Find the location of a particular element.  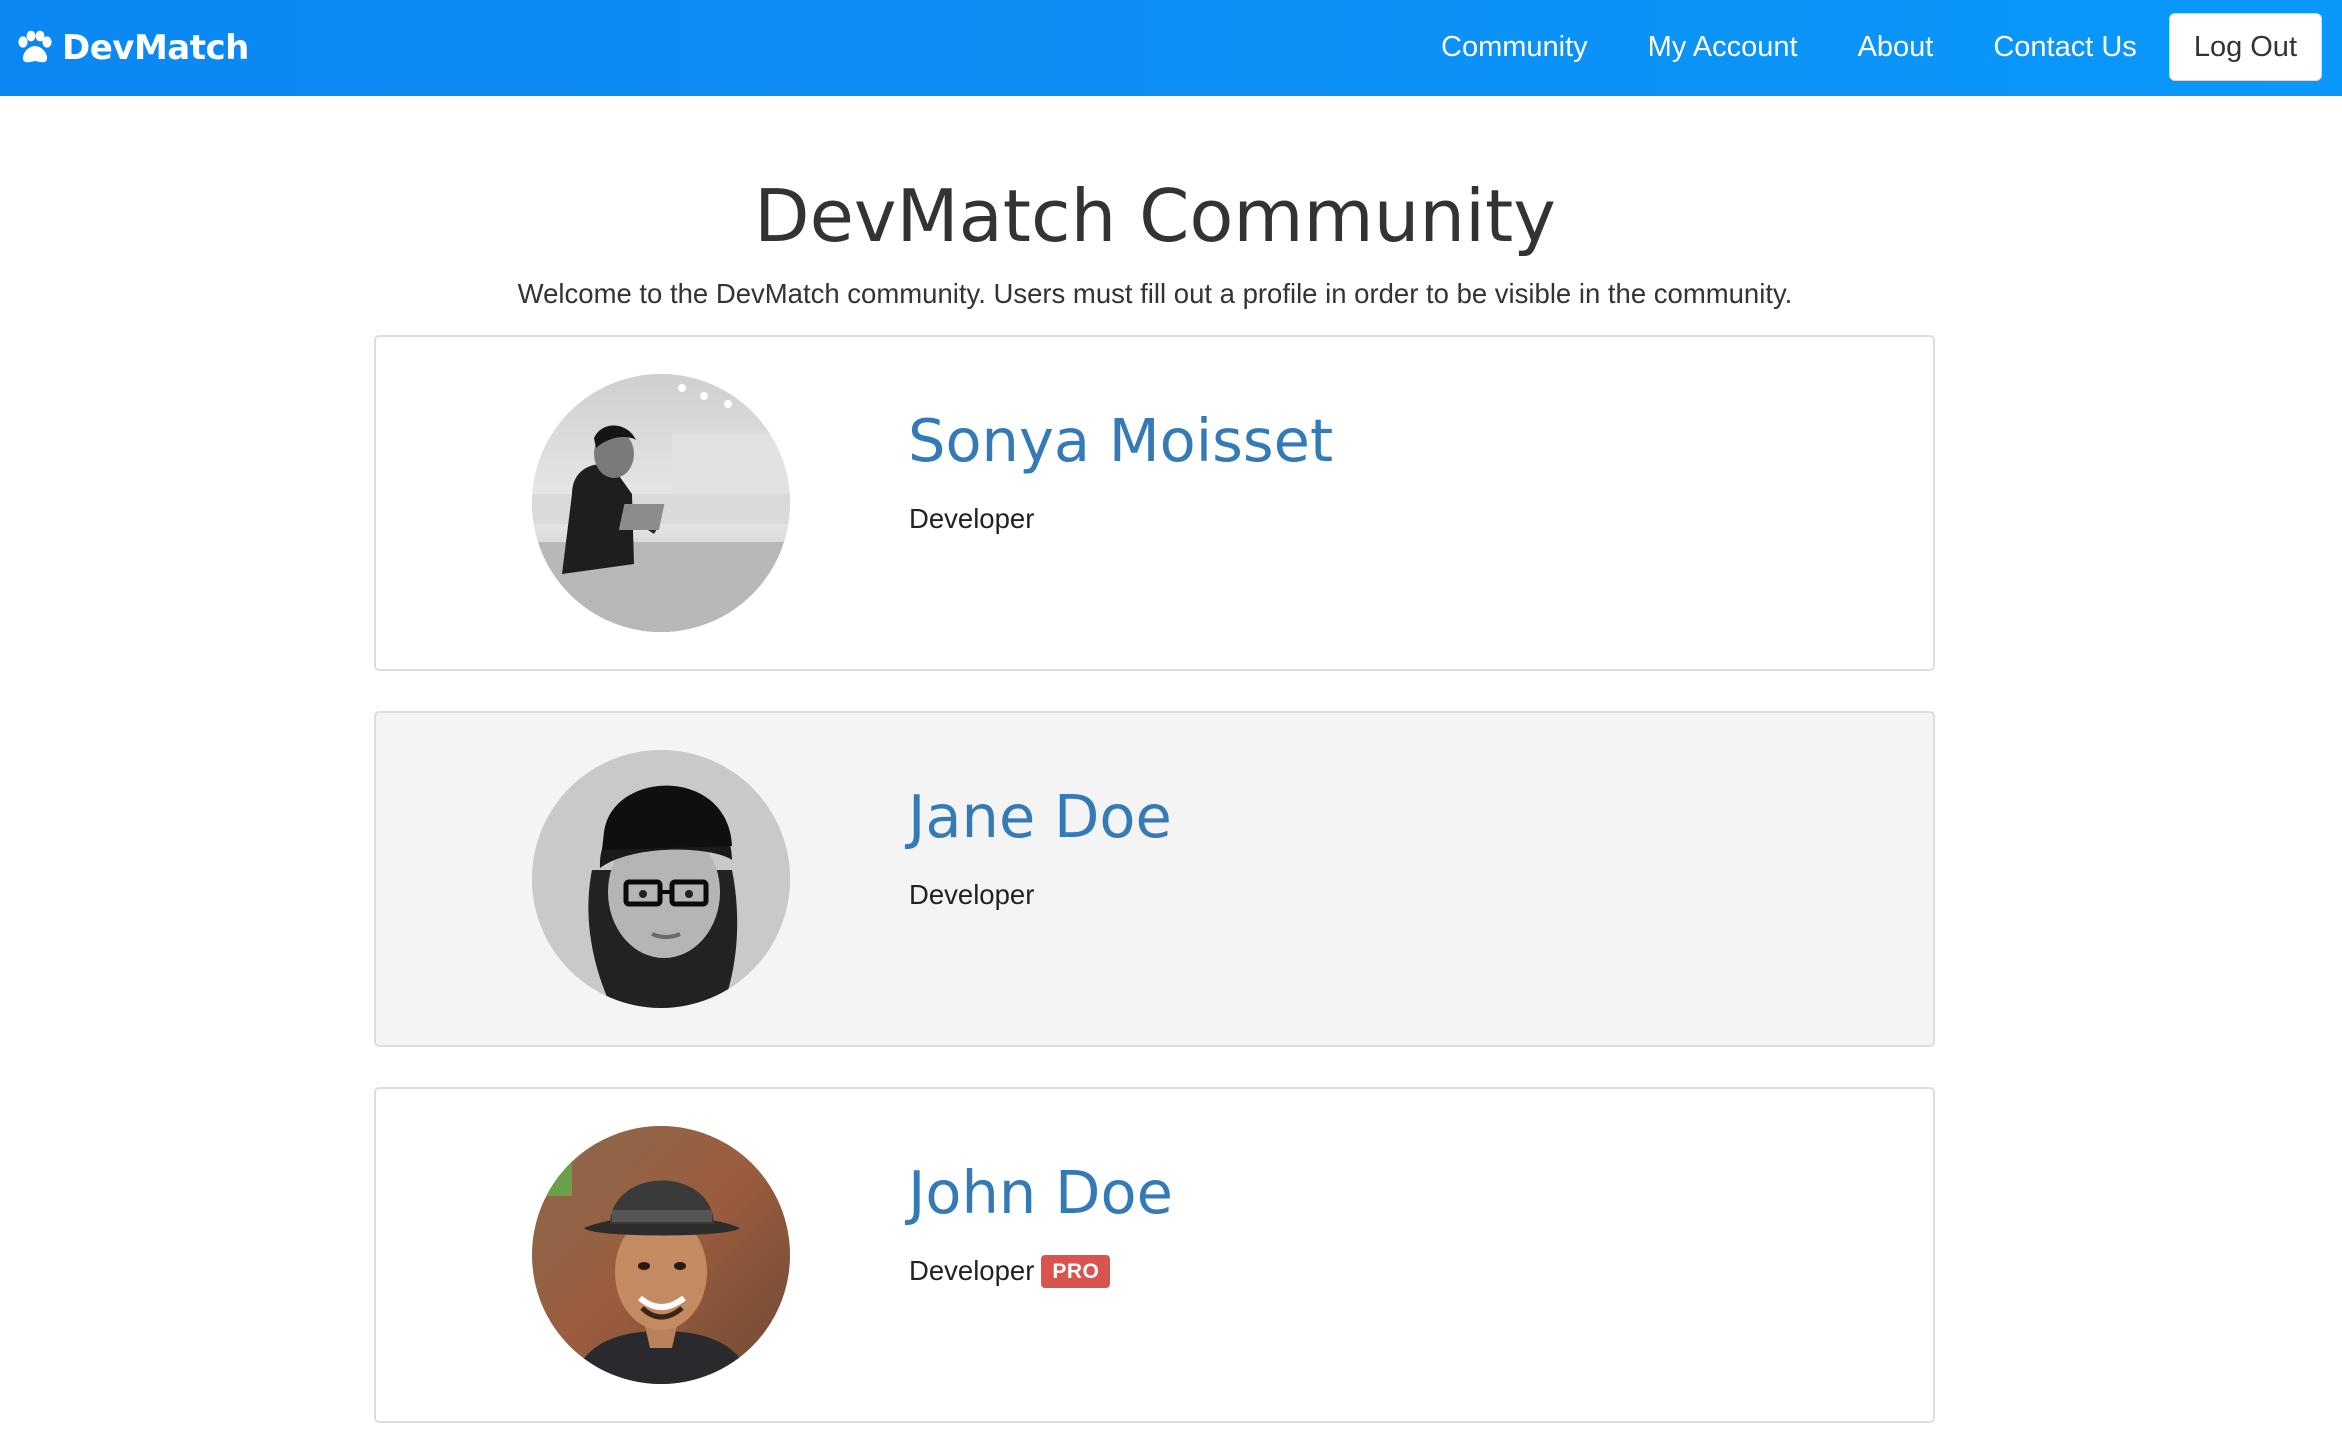

nav-contact-link: Contact Us is located at coordinates (2064, 47).